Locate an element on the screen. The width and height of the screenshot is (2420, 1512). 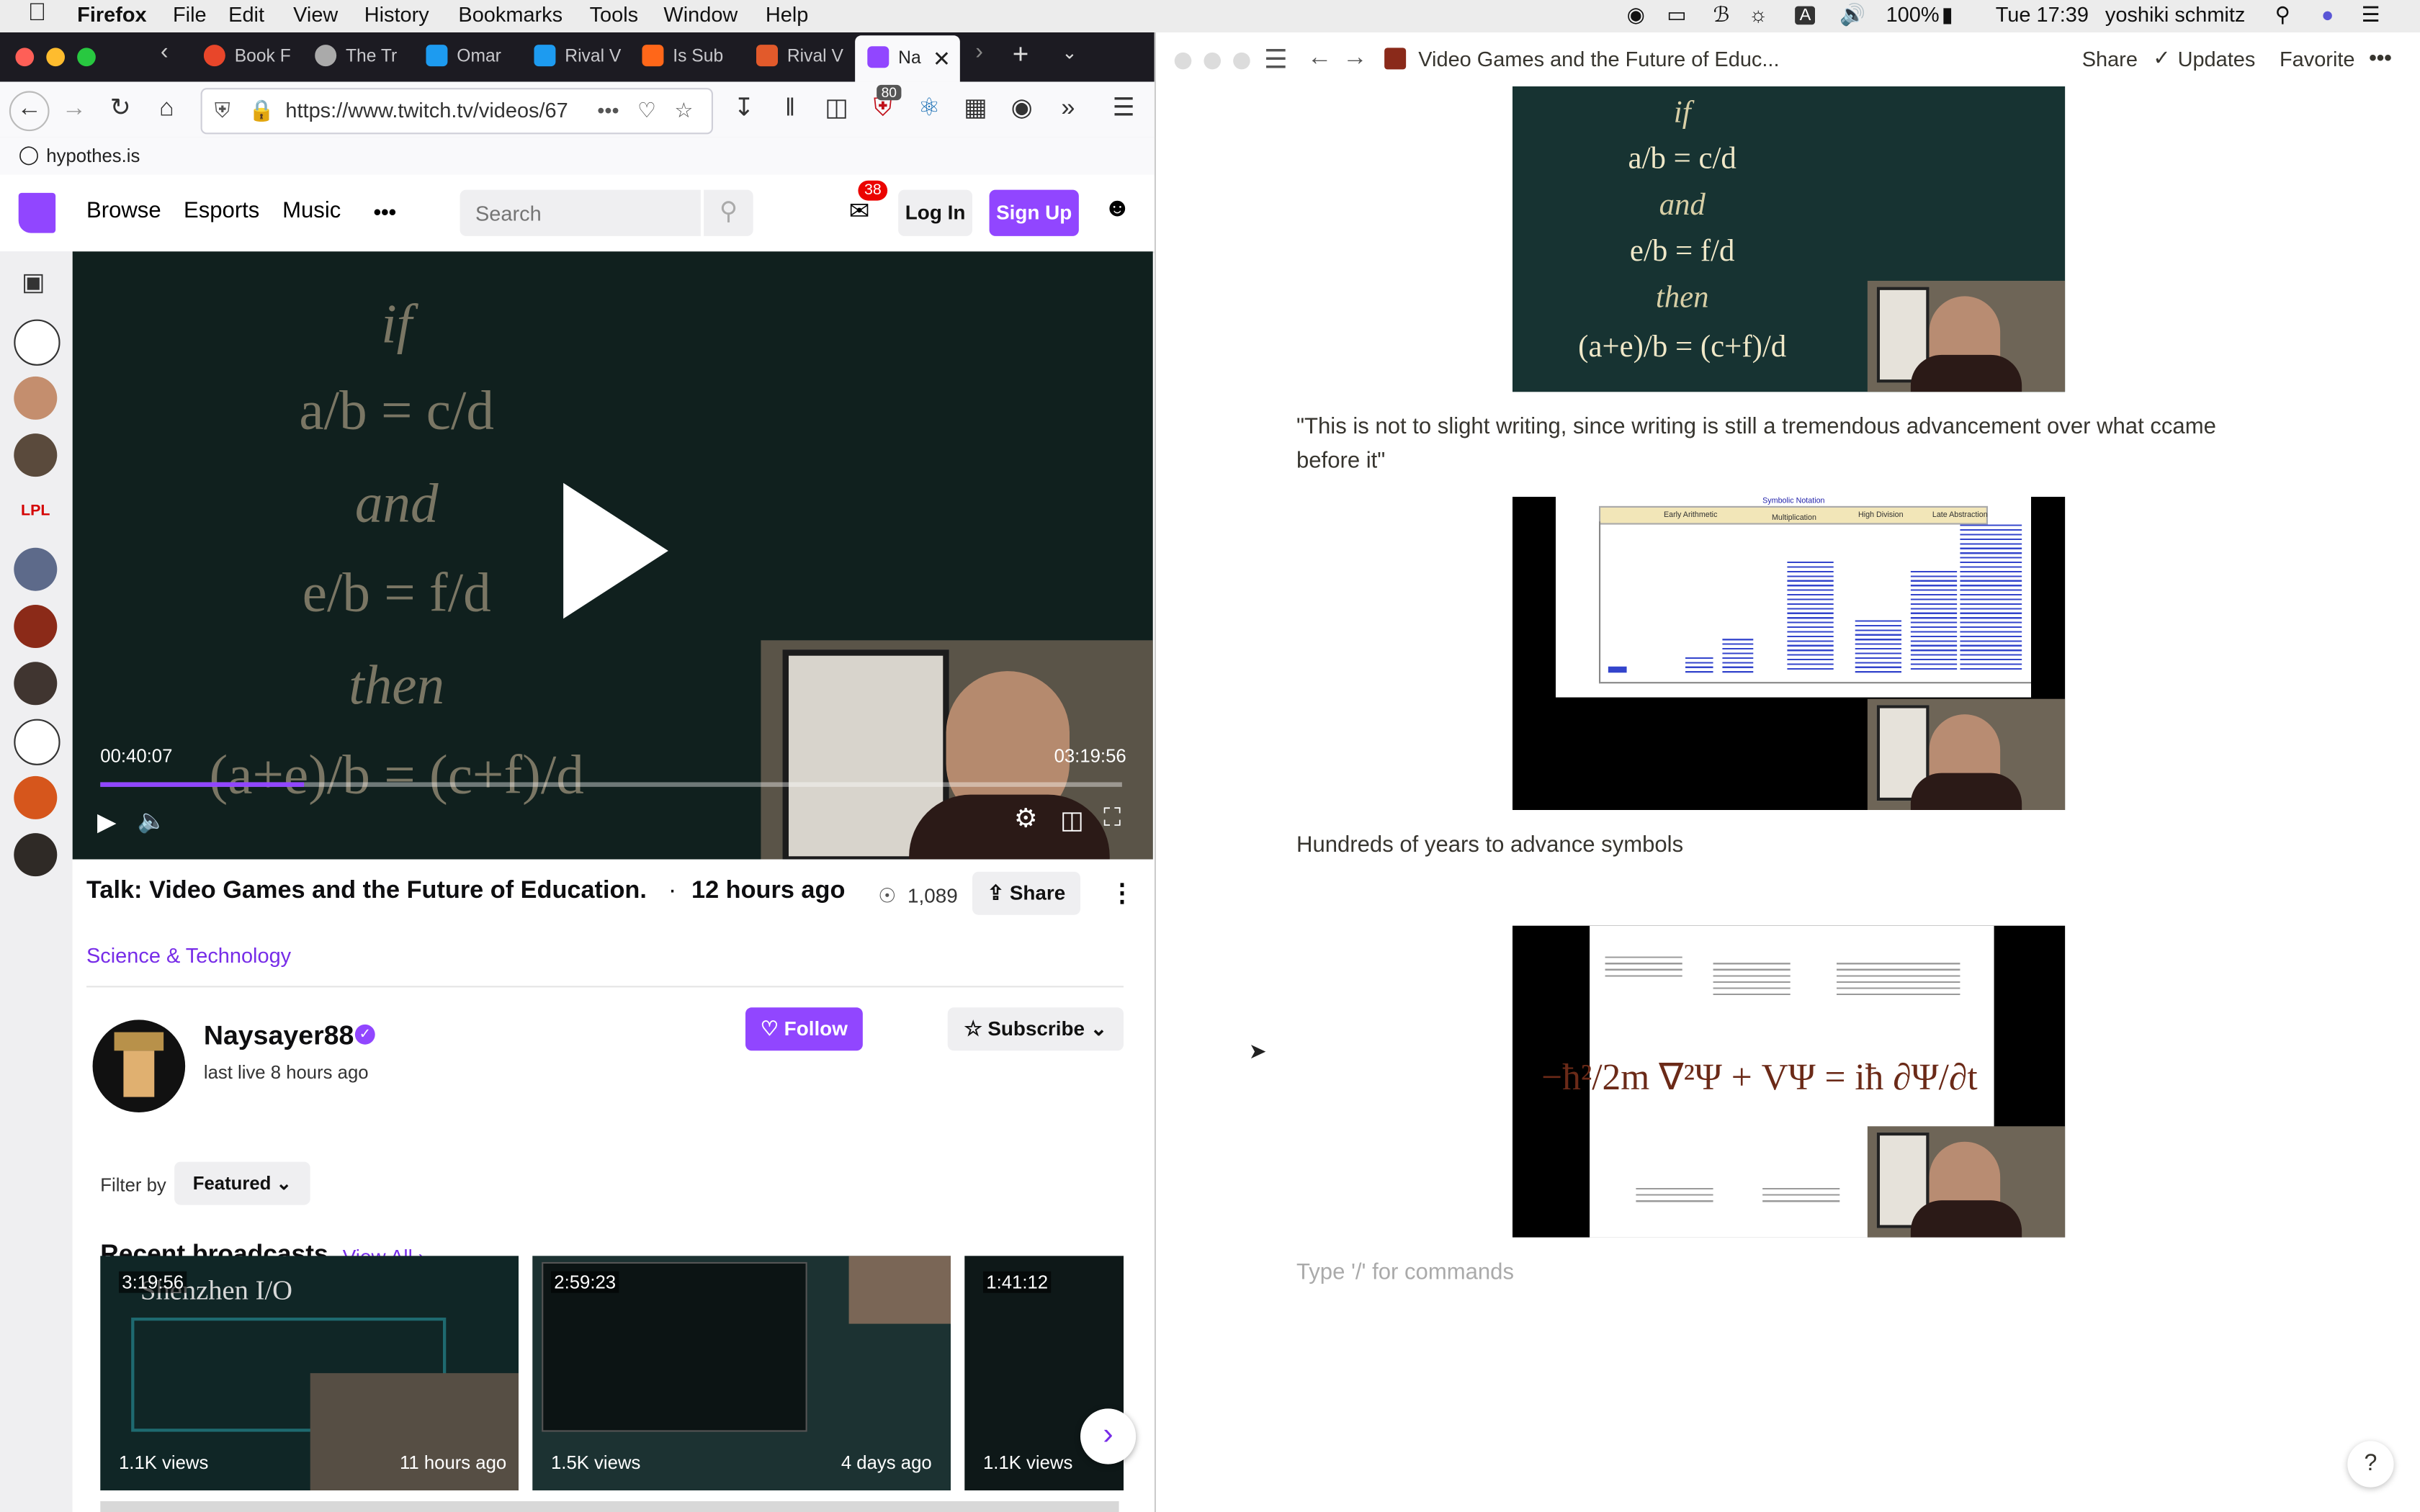
tab-book: Book F is located at coordinates (250, 57).